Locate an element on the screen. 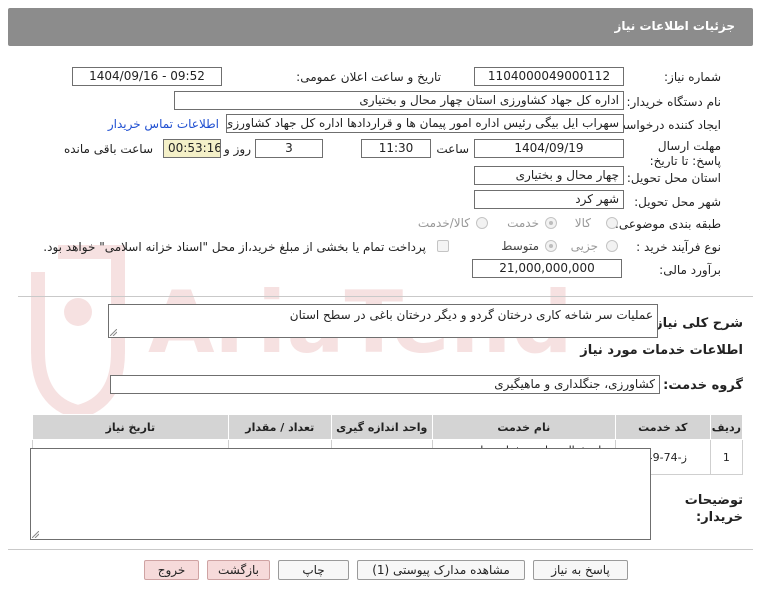  deadline-time-label: ساعت is located at coordinates (452, 149).